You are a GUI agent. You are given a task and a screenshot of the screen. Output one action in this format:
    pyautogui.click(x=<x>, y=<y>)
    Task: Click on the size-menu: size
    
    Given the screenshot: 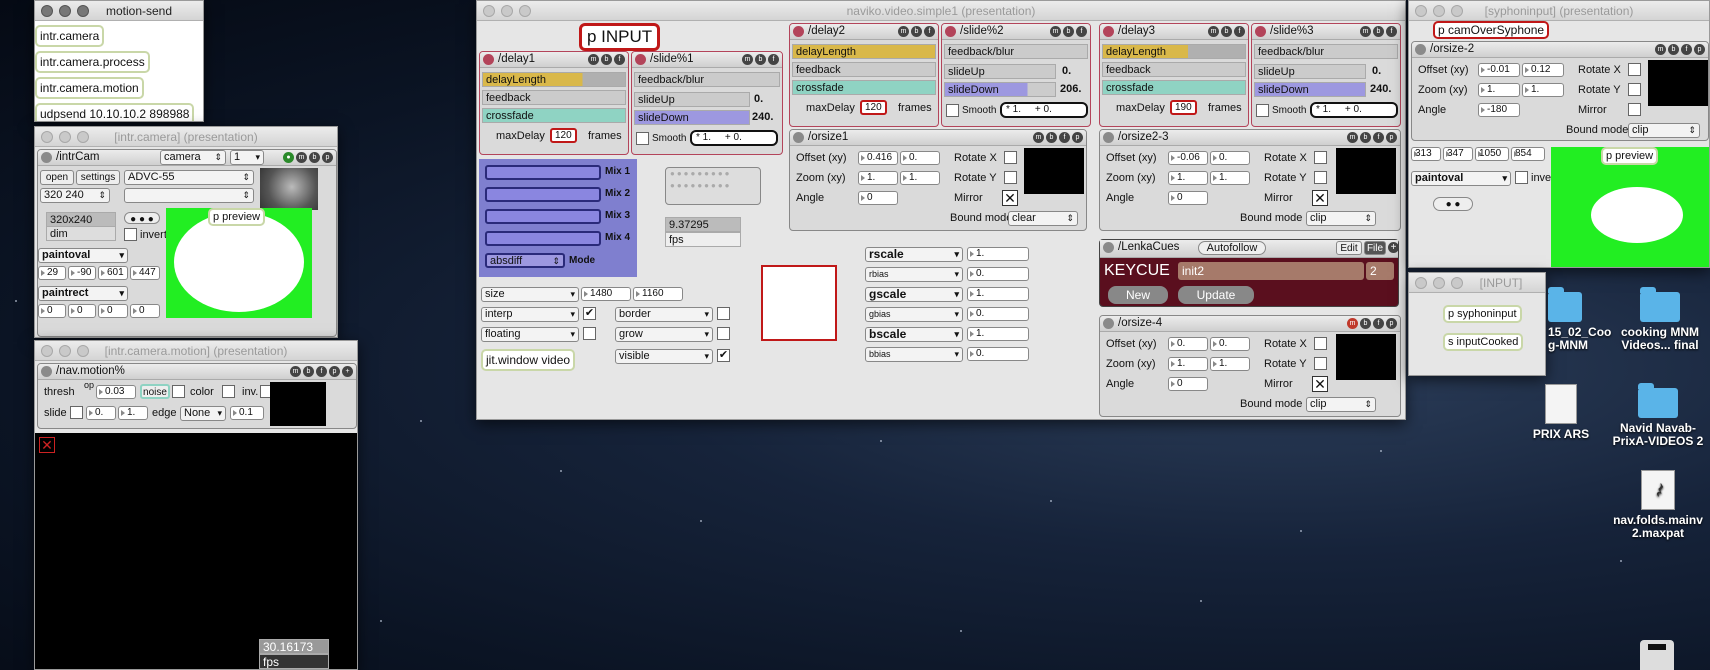 What is the action you would take?
    pyautogui.click(x=530, y=294)
    